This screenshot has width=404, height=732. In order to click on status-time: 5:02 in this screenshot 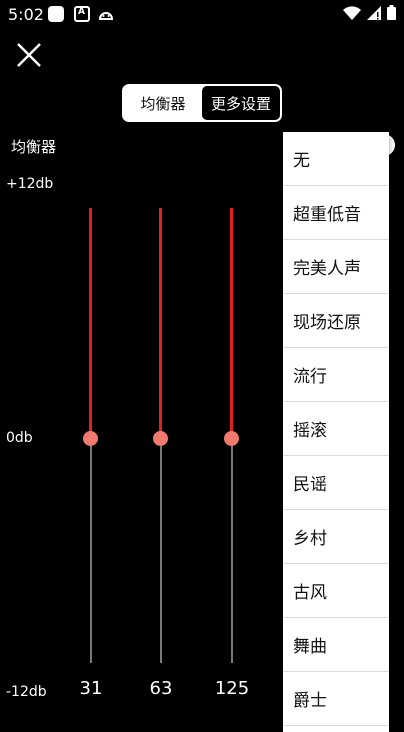, I will do `click(26, 14)`.